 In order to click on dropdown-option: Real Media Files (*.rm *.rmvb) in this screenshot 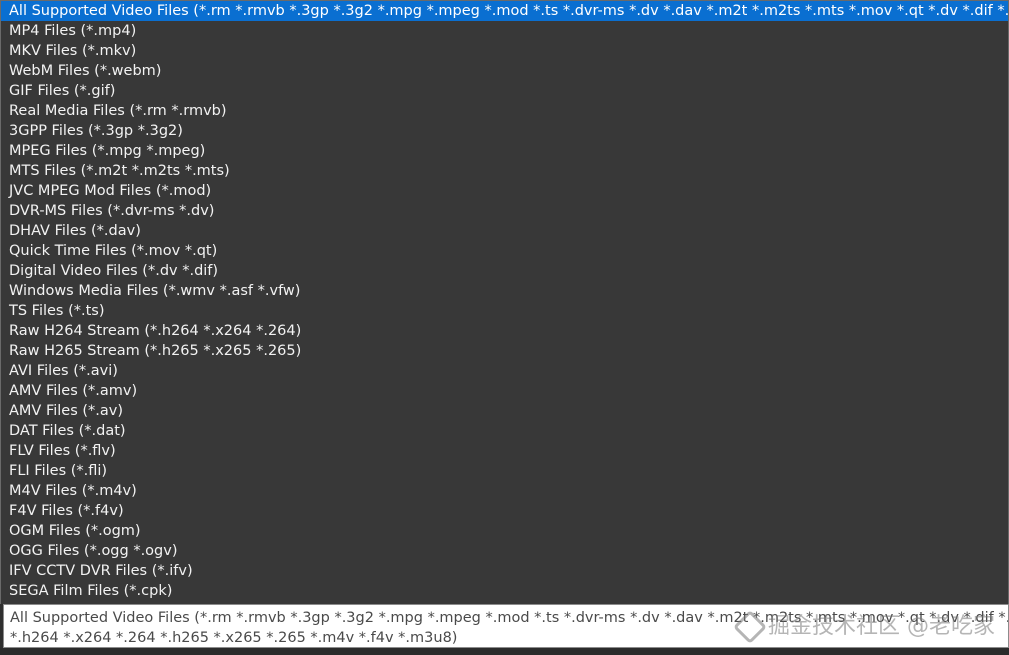, I will do `click(504, 111)`.